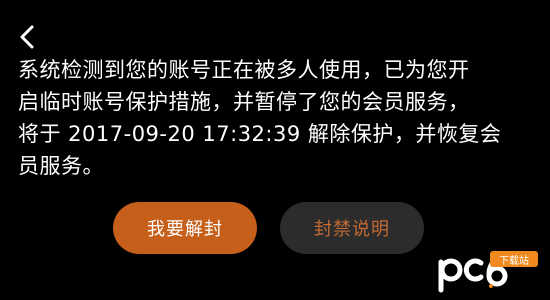 The image size is (550, 300). Describe the element at coordinates (352, 228) in the screenshot. I see `ban-info-button: 封禁说明` at that location.